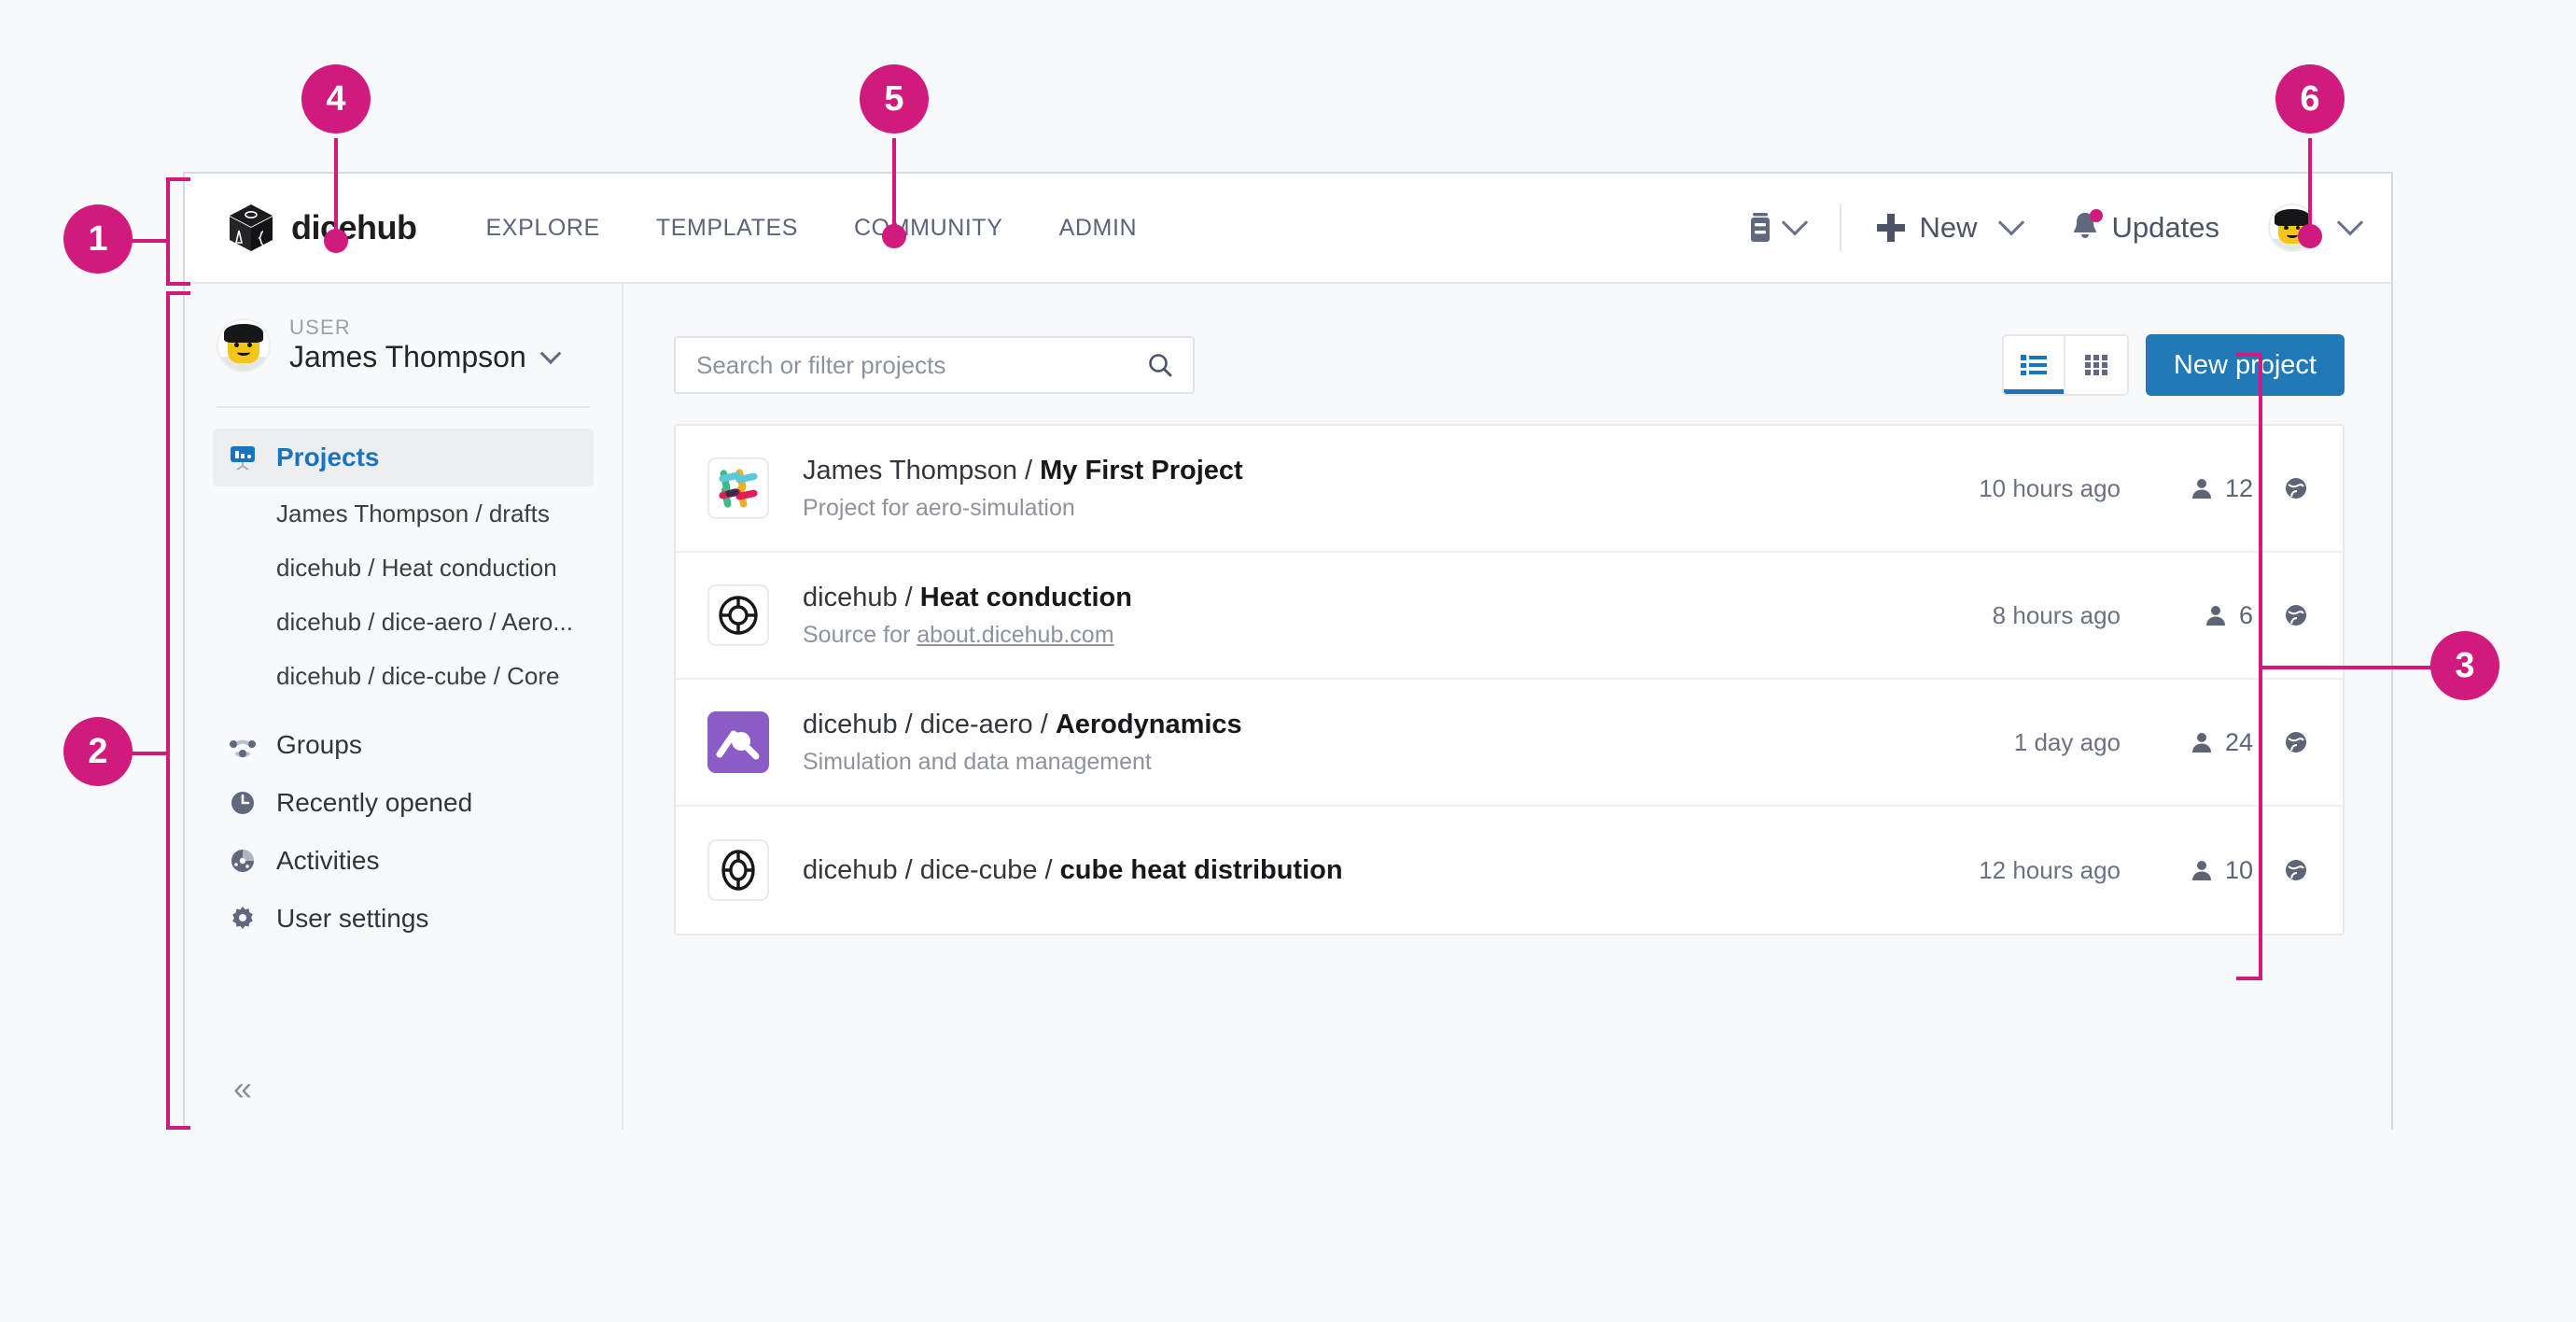 The height and width of the screenshot is (1322, 2576). Describe the element at coordinates (1391, 471) in the screenshot. I see `project-title: James Thompson / My First Project` at that location.